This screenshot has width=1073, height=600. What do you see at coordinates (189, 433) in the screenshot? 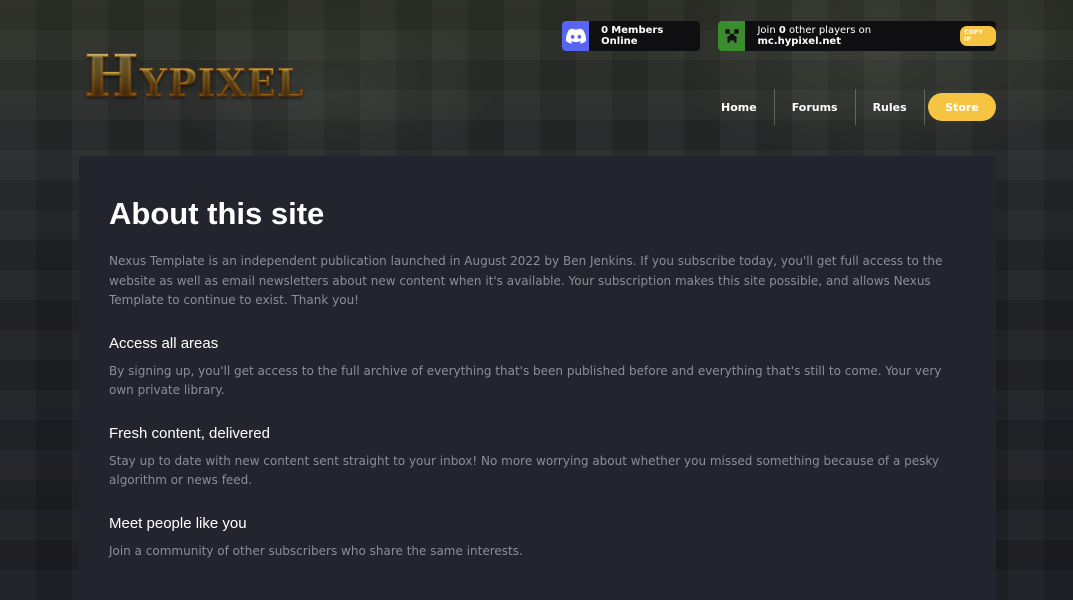
I see `section-heading: Fresh content, delivered` at bounding box center [189, 433].